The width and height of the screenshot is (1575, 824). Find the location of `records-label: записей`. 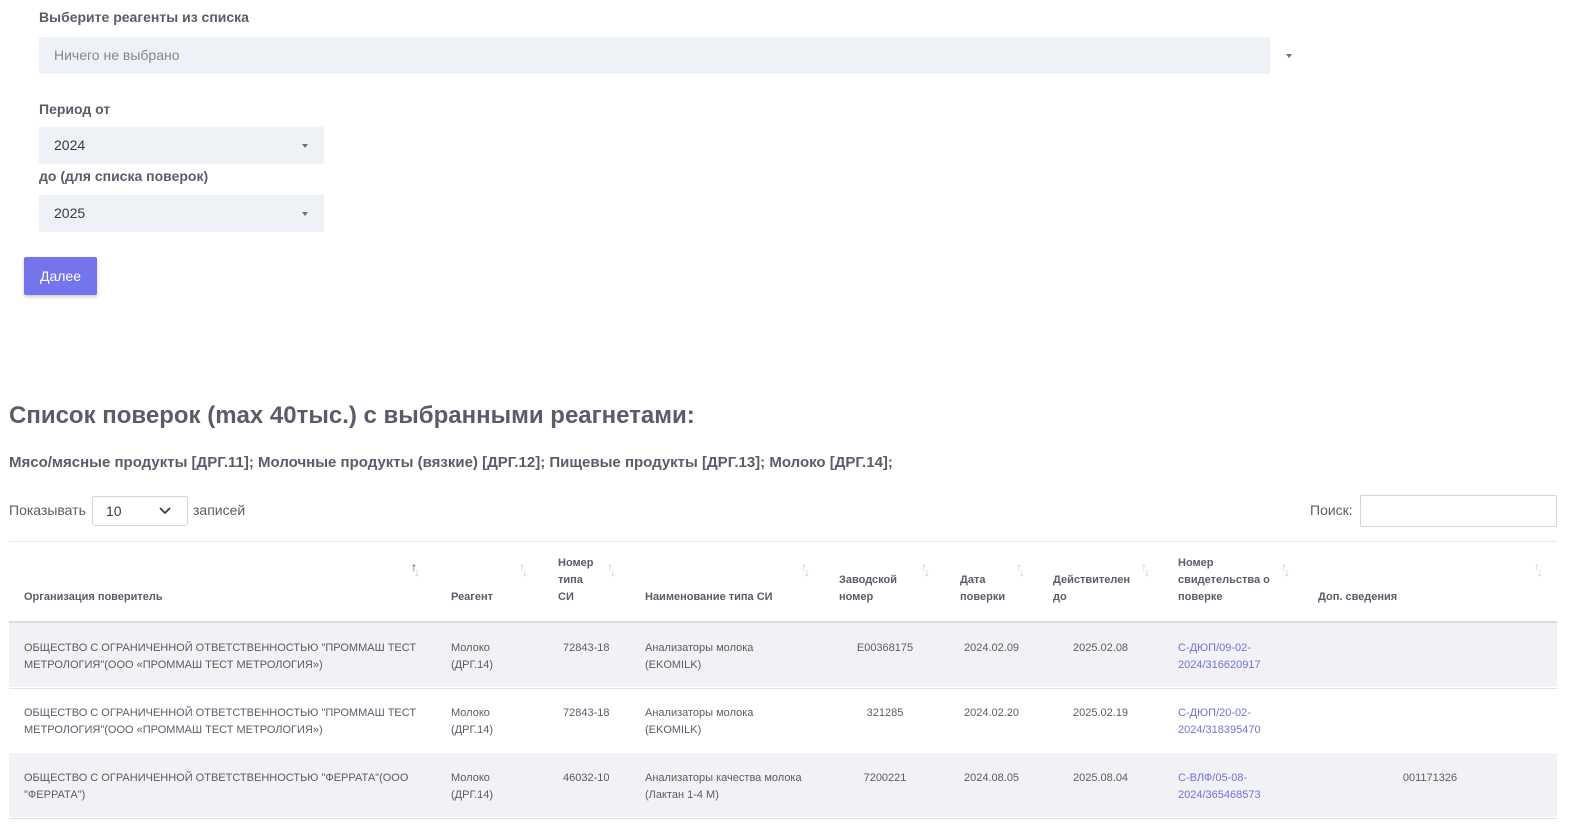

records-label: записей is located at coordinates (219, 510).